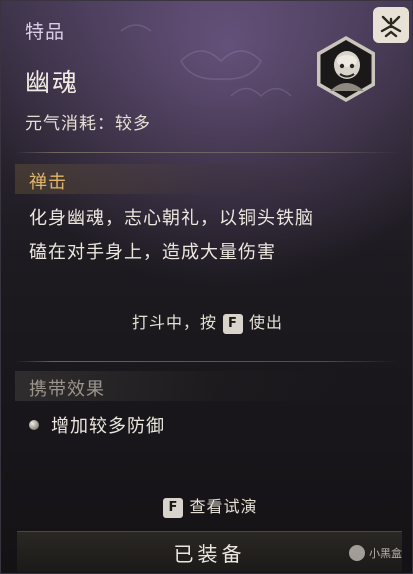 This screenshot has width=413, height=574. What do you see at coordinates (385, 553) in the screenshot?
I see `watermark-text: 小黑盒` at bounding box center [385, 553].